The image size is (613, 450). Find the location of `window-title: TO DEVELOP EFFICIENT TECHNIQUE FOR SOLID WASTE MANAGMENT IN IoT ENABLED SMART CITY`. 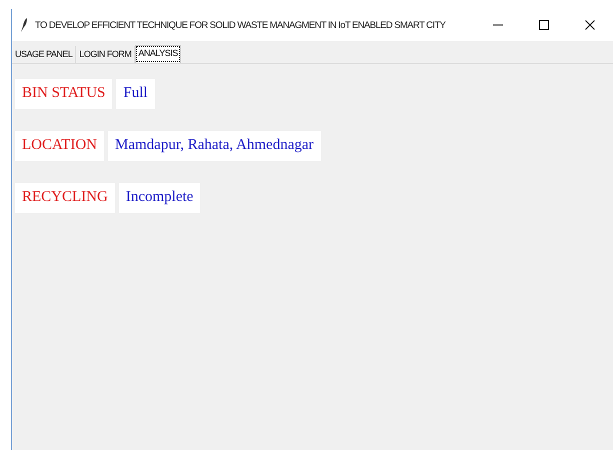

window-title: TO DEVELOP EFFICIENT TECHNIQUE FOR SOLID WASTE MANAGMENT IN IoT ENABLED SMART CITY is located at coordinates (241, 25).